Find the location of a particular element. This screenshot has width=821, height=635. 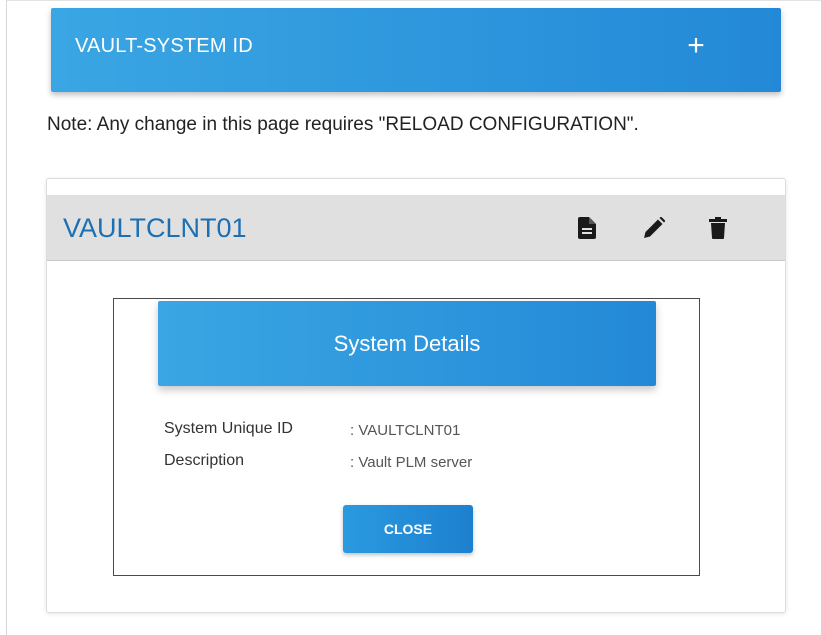

close-button: CLOSE is located at coordinates (408, 529).